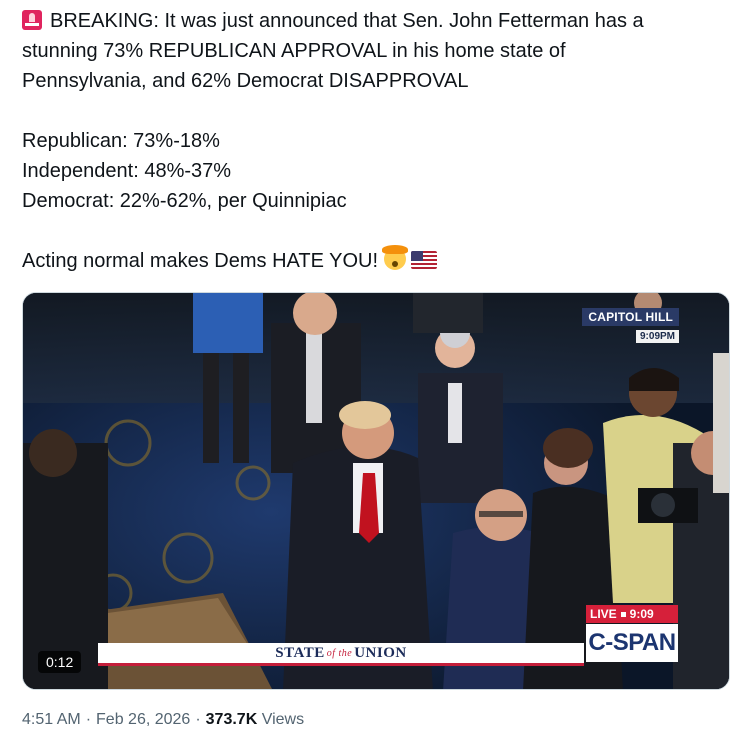  What do you see at coordinates (184, 201) in the screenshot?
I see `tweet-line-democrat: Democrat: 22%-62%, per Quinnipiac` at bounding box center [184, 201].